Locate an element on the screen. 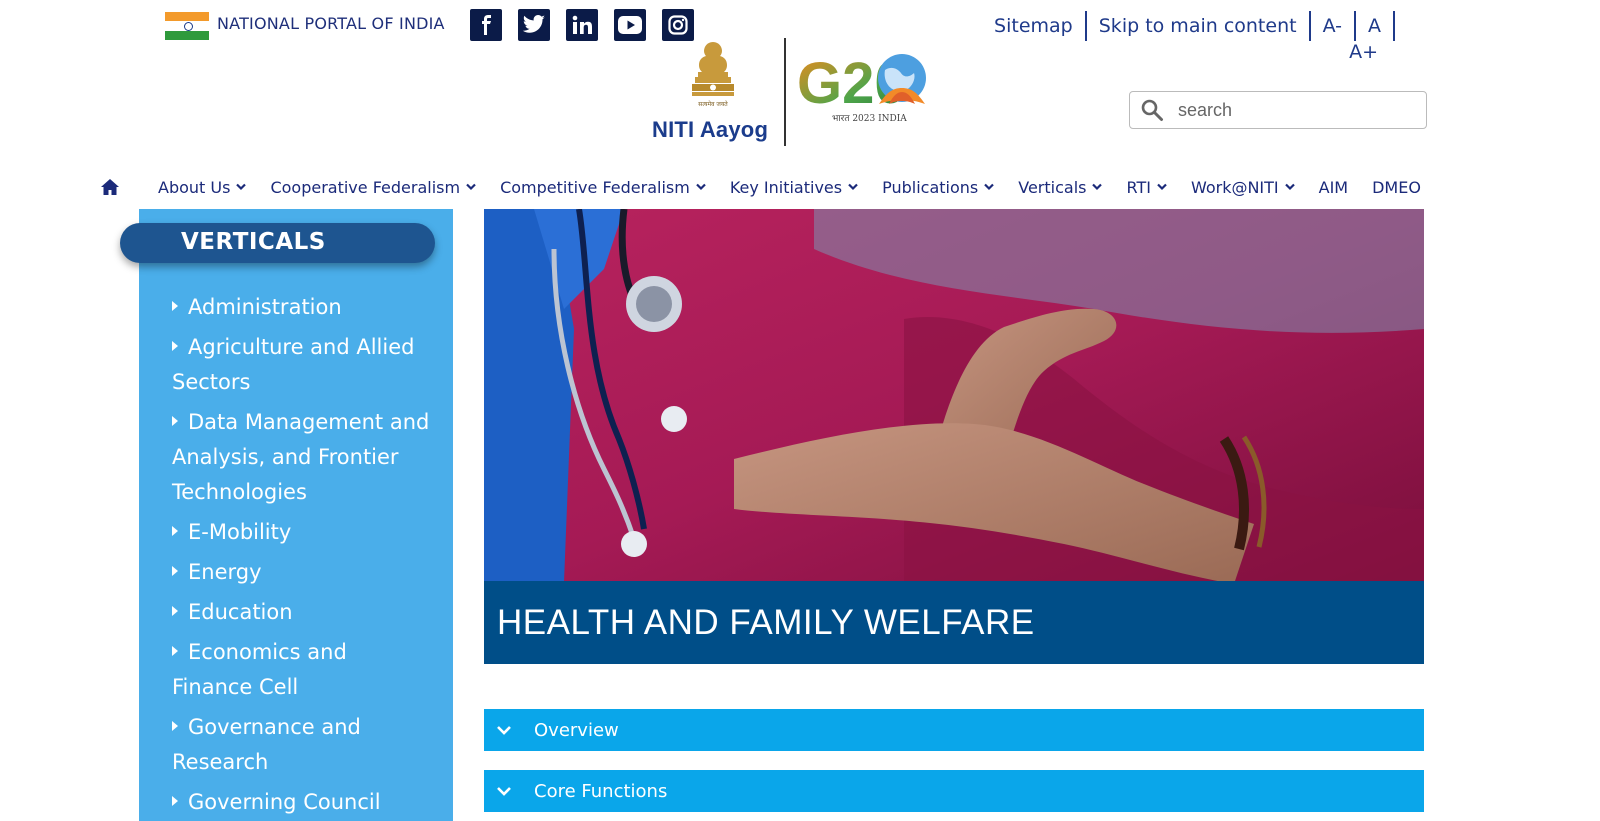 This screenshot has width=1600, height=821. g20-subtitle: भारत 2023 INDIA is located at coordinates (869, 119).